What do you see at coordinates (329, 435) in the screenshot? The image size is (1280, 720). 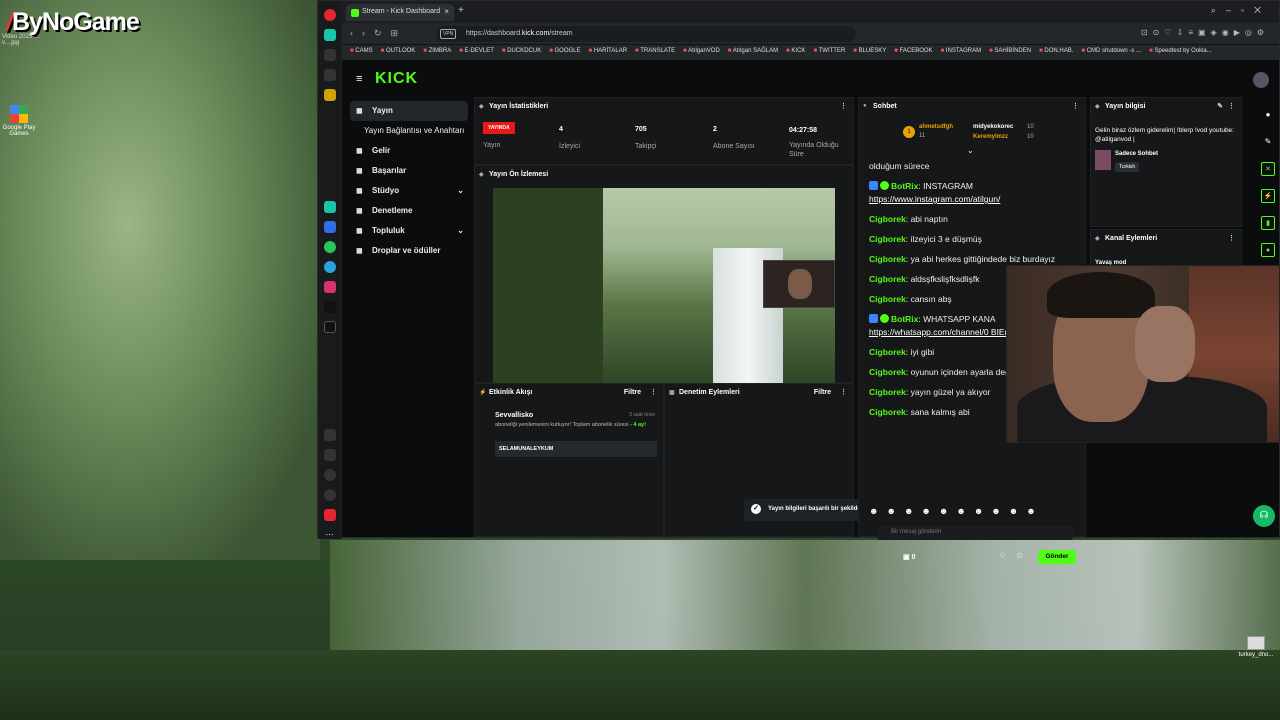 I see `apps-icon` at bounding box center [329, 435].